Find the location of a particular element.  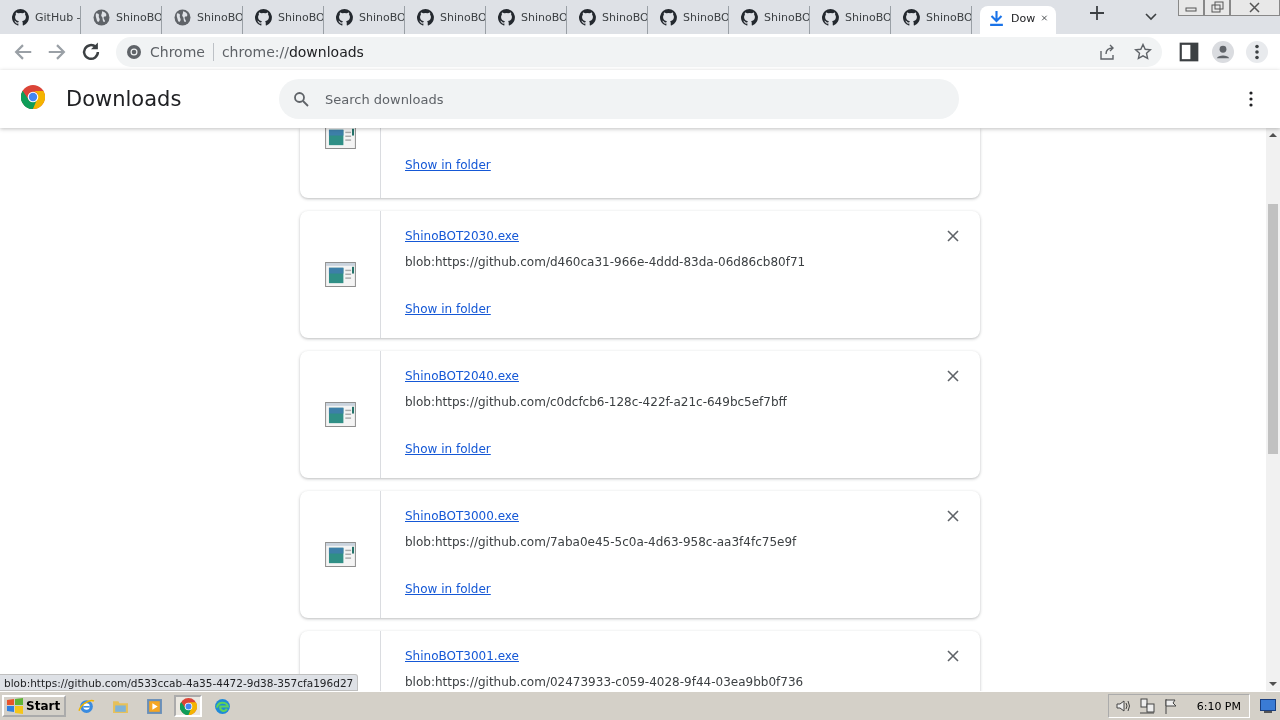

chrome-logo-icon is located at coordinates (33, 97).